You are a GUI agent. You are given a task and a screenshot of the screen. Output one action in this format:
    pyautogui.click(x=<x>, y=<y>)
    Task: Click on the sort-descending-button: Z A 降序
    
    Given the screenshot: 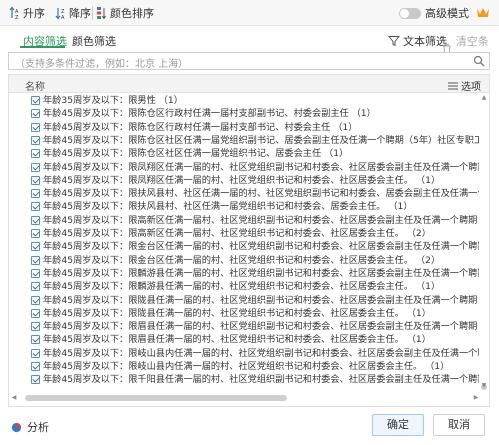 What is the action you would take?
    pyautogui.click(x=73, y=13)
    